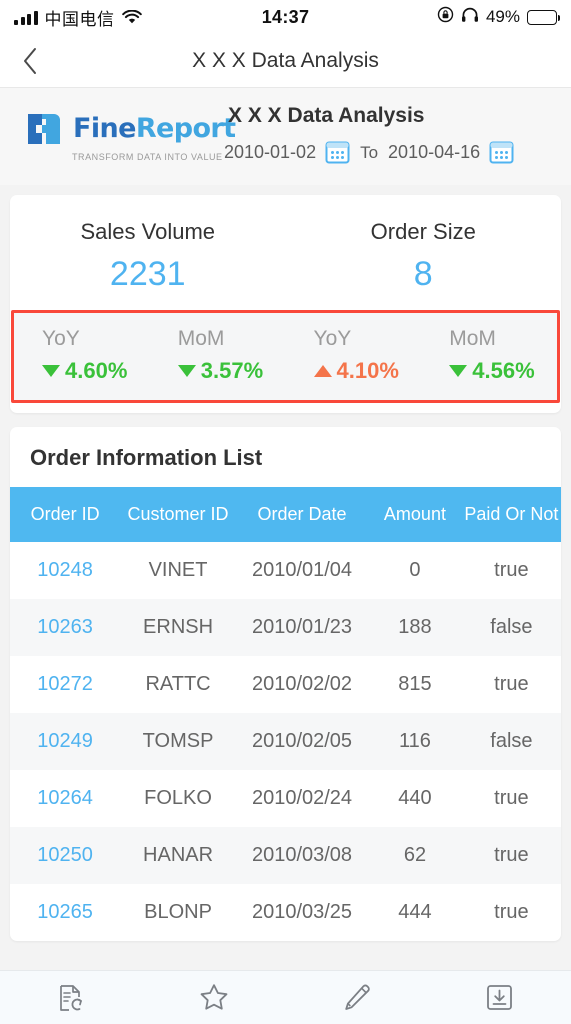 Image resolution: width=571 pixels, height=1024 pixels. I want to click on date-range-filter: 2010-01-02 To 2010-04-16, so click(369, 152).